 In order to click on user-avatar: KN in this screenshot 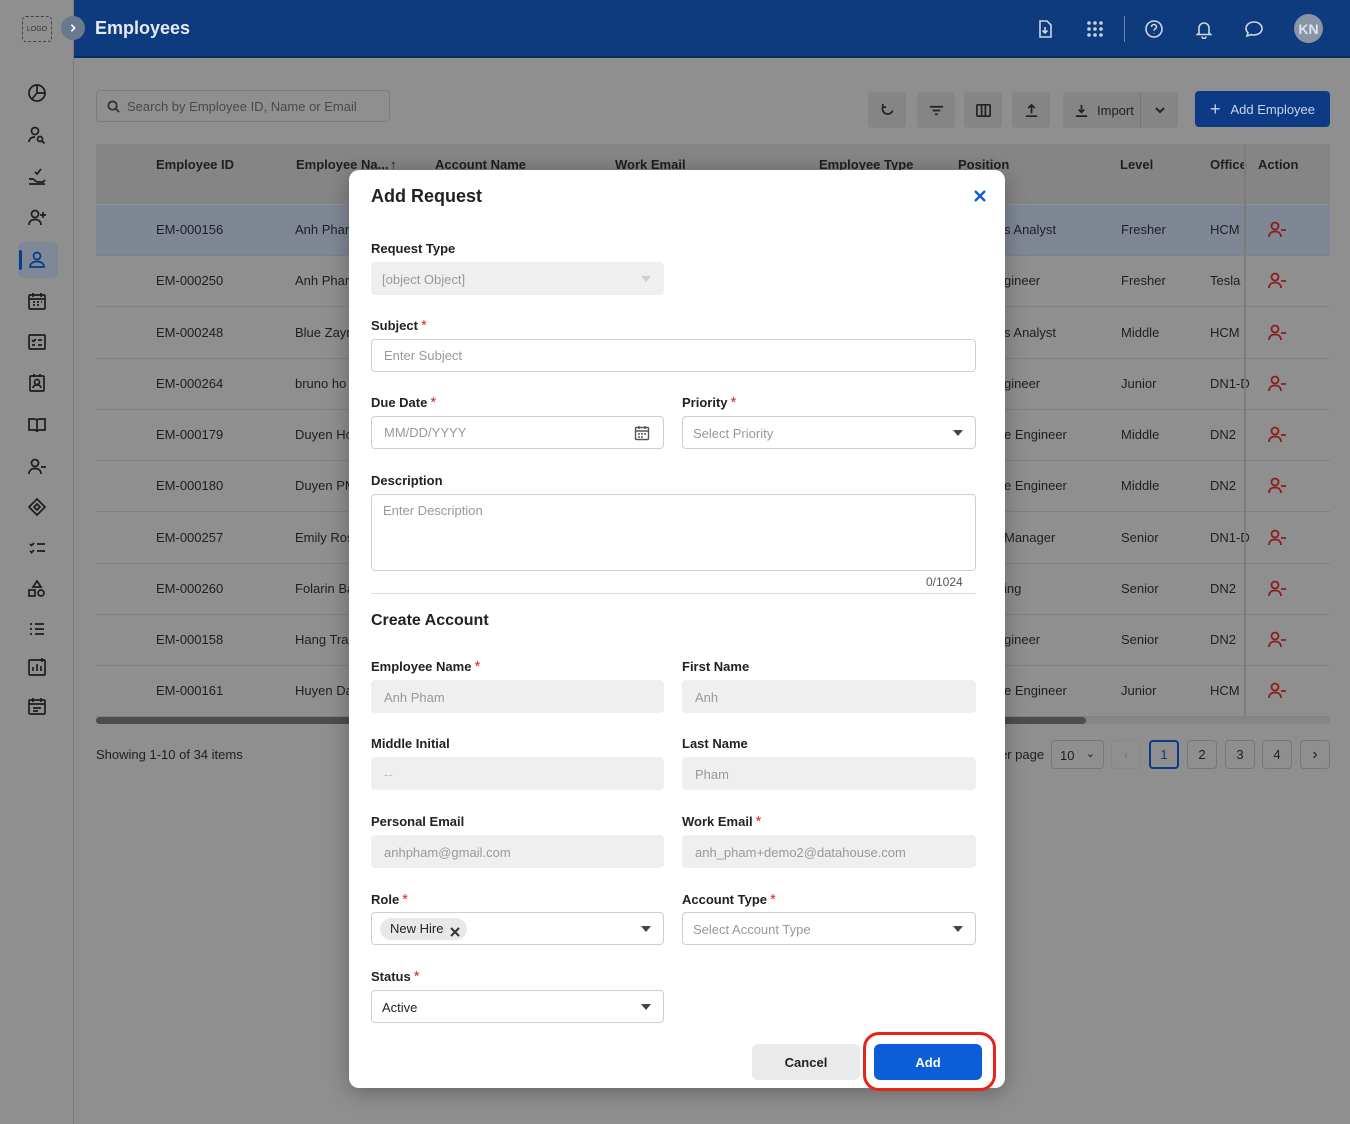, I will do `click(1308, 28)`.